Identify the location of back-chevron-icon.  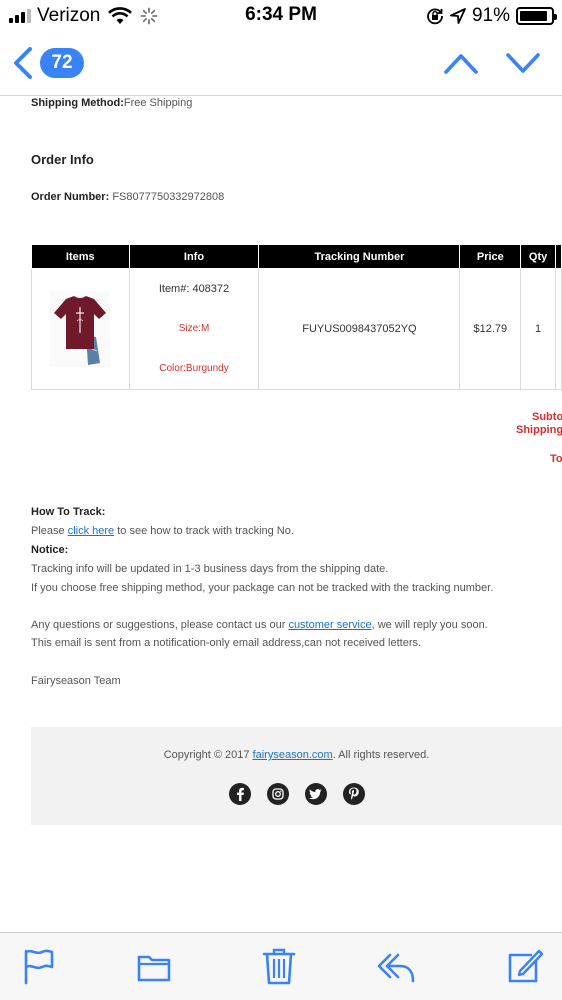
(22, 63).